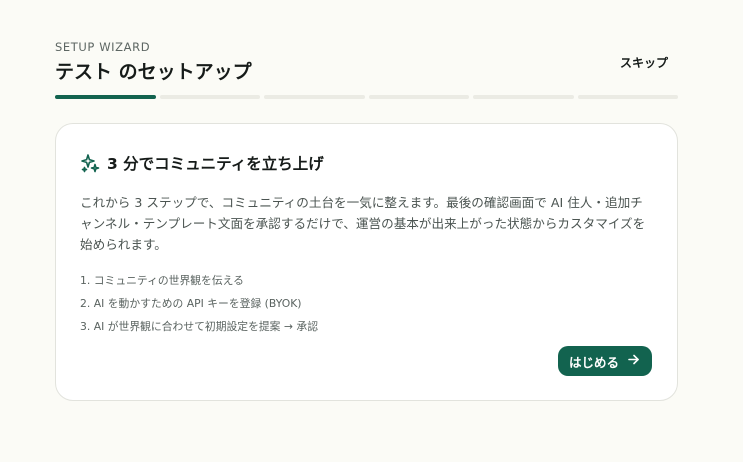  I want to click on card-header: 3 分でコミュニティを立ち上げ, so click(202, 163).